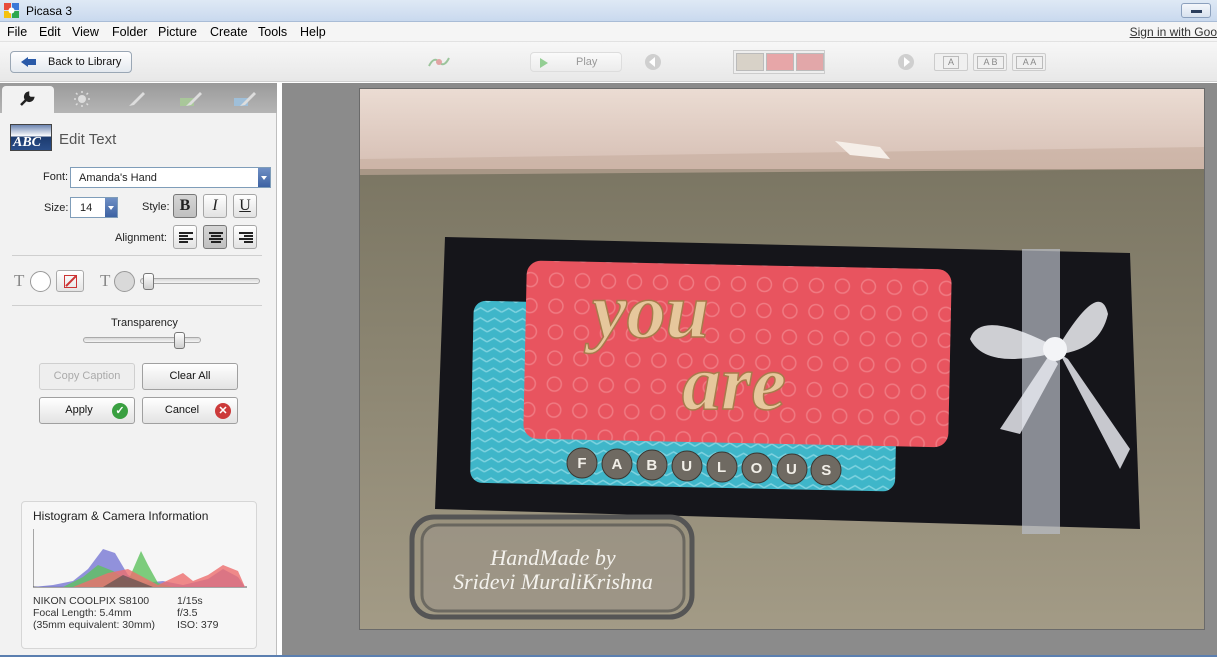  What do you see at coordinates (200, 281) in the screenshot?
I see `outline-thickness-slider` at bounding box center [200, 281].